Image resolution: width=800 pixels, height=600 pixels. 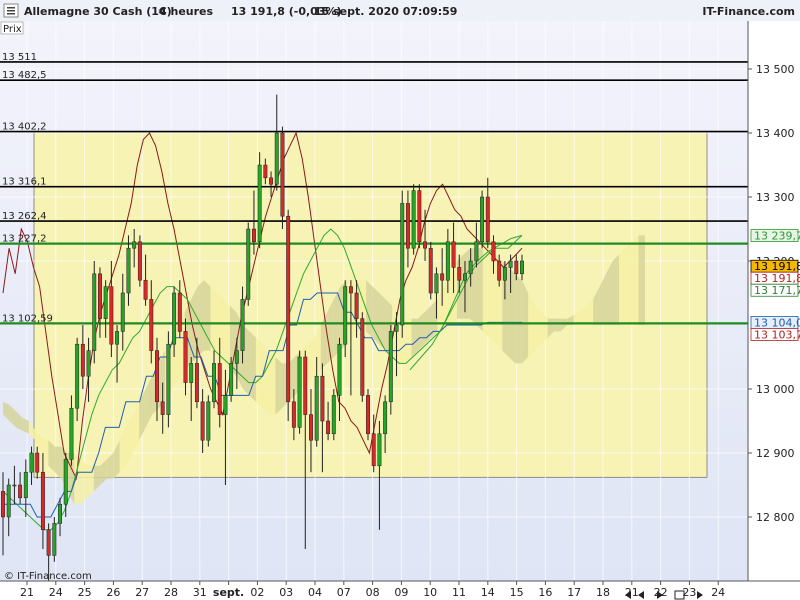 What do you see at coordinates (459, 592) in the screenshot?
I see `x-tick-label: 11` at bounding box center [459, 592].